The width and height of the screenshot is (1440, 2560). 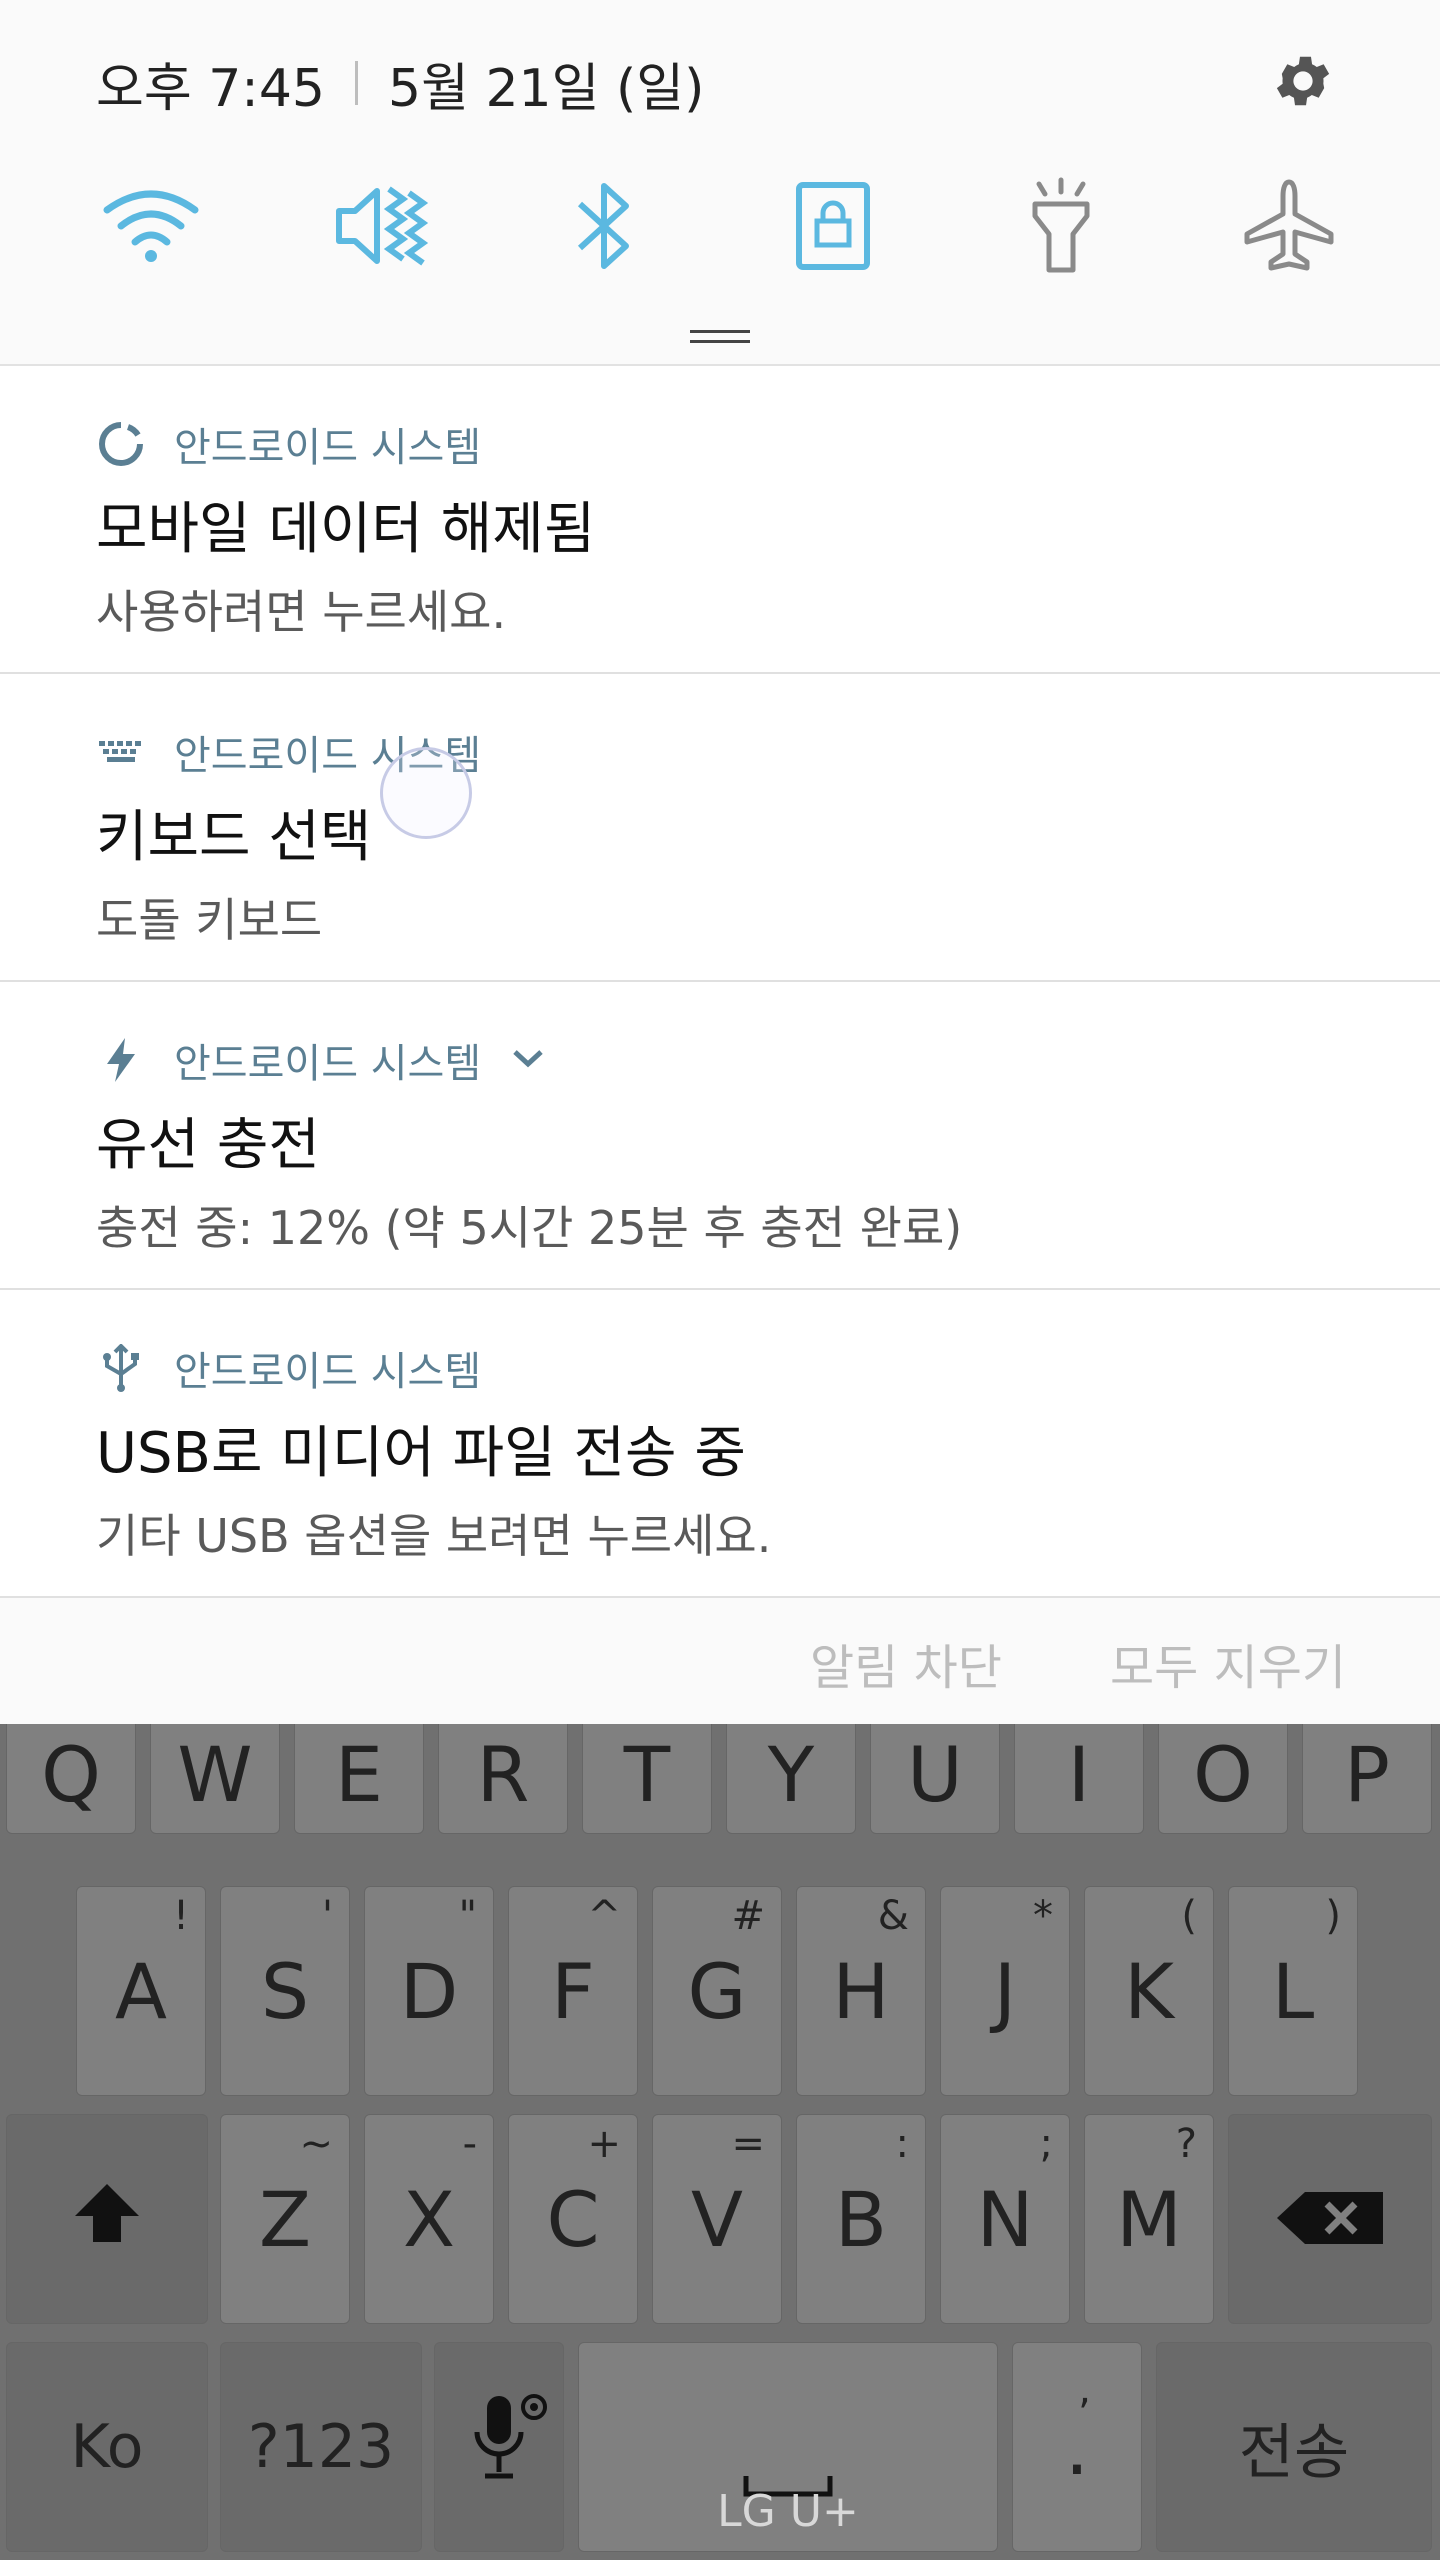 I want to click on space-key: LG U+, so click(x=788, y=2447).